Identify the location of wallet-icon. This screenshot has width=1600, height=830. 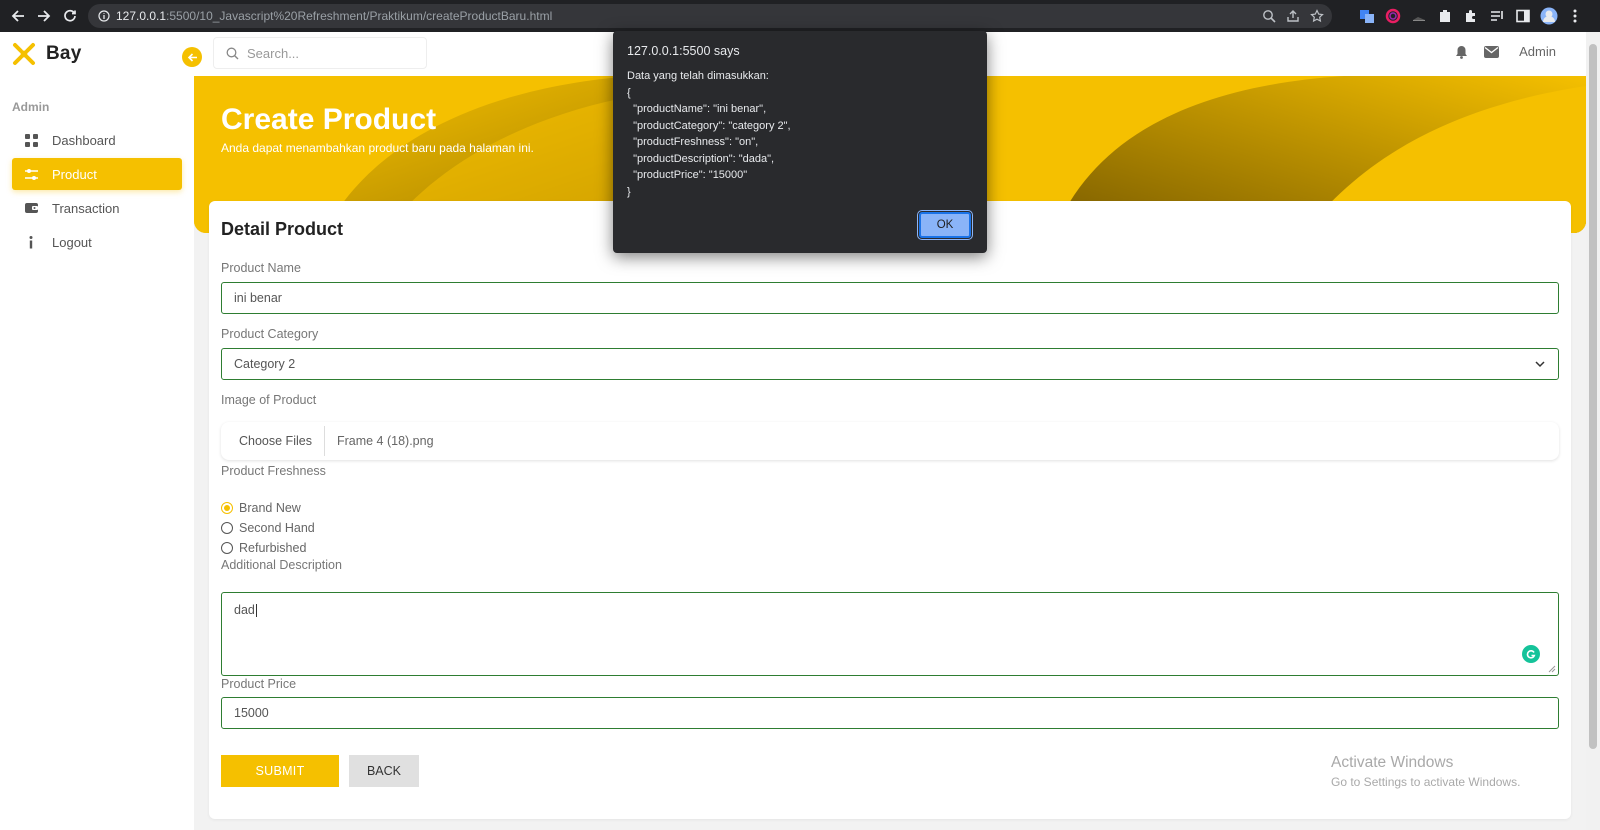
(31, 208).